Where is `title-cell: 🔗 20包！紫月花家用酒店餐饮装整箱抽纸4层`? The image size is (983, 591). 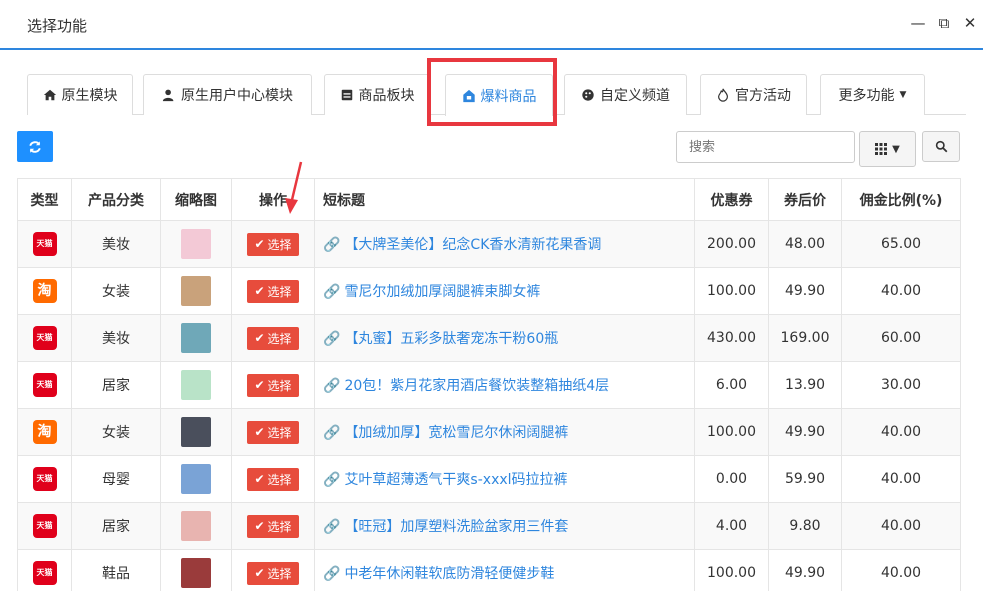 title-cell: 🔗 20包！紫月花家用酒店餐饮装整箱抽纸4层 is located at coordinates (504, 385).